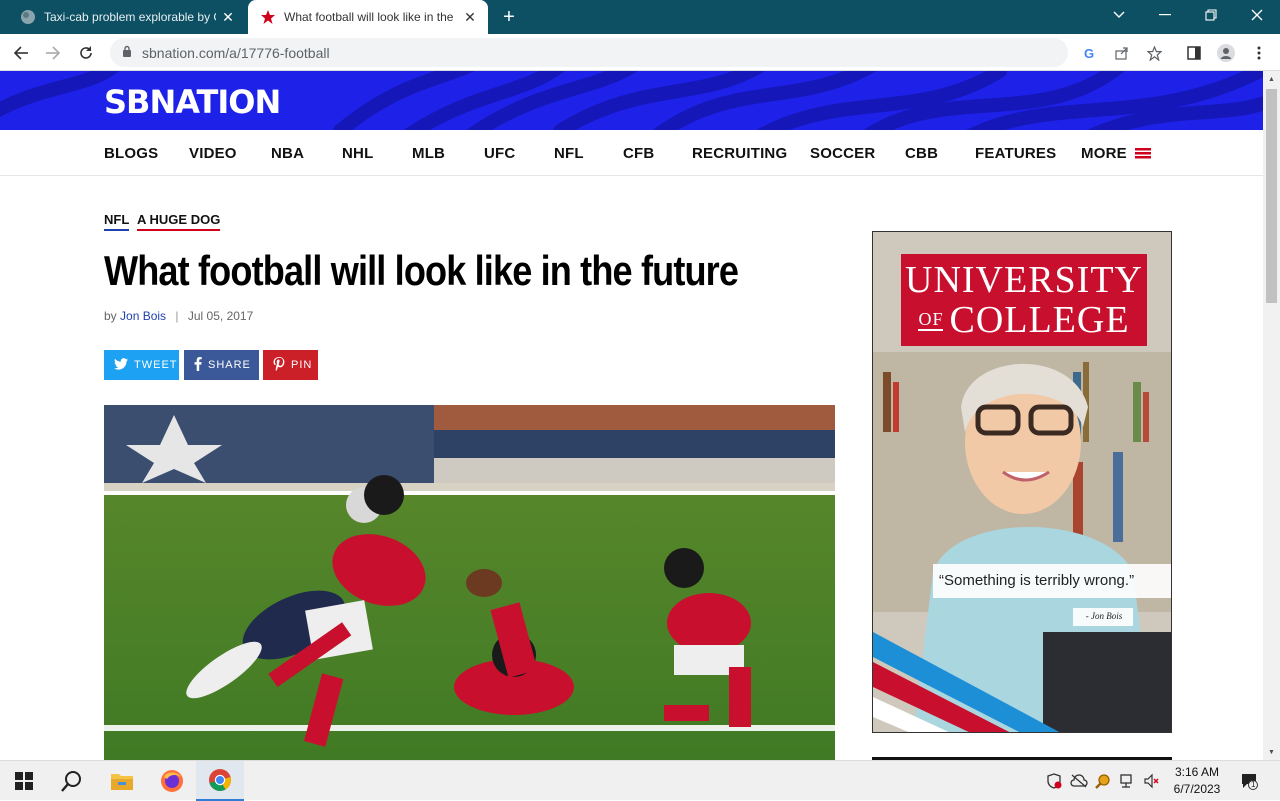 This screenshot has height=801, width=1280. What do you see at coordinates (931, 320) in the screenshot?
I see `ad-title-of: OF` at bounding box center [931, 320].